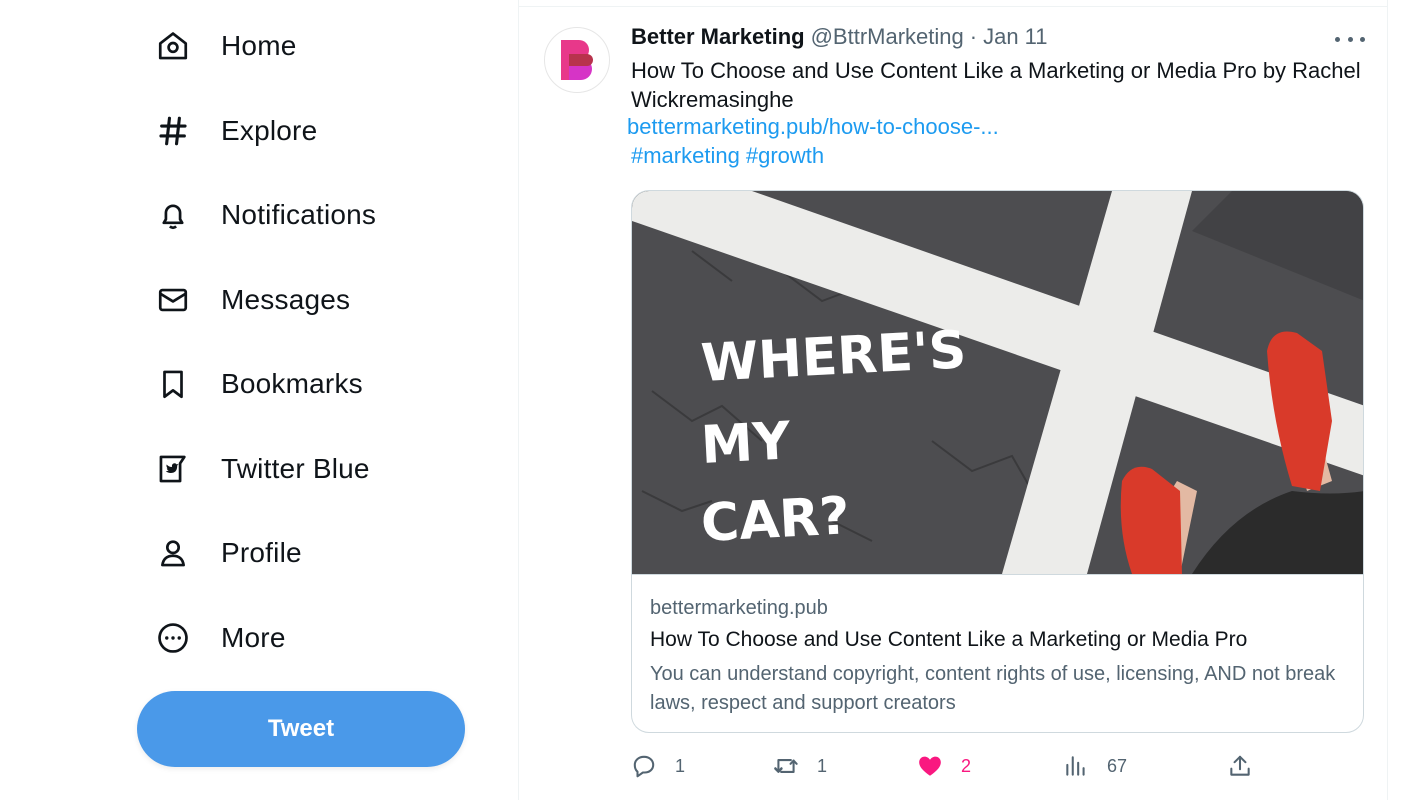  I want to click on author-handle: @BttrMarketing, so click(887, 37).